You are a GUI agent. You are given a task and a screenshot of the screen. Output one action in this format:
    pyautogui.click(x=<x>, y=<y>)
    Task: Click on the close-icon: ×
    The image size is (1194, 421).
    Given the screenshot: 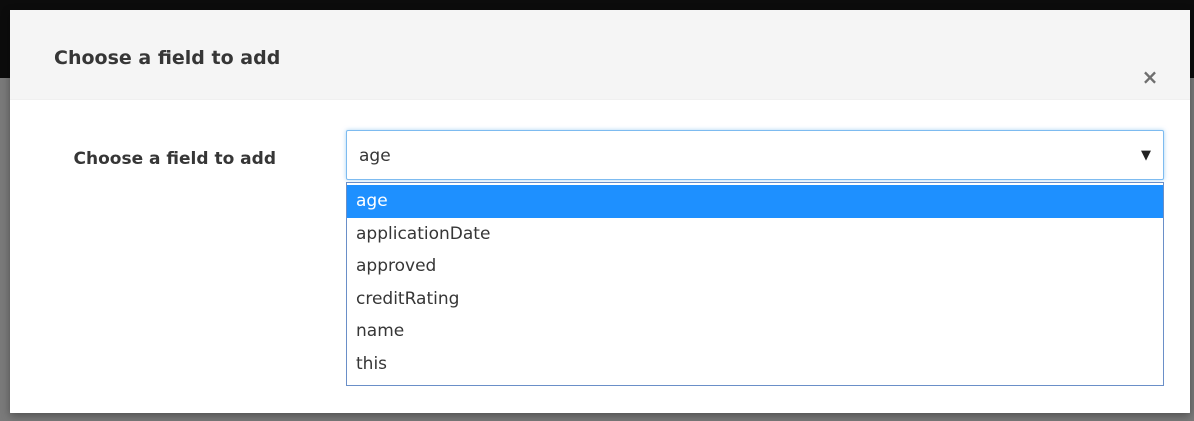 What is the action you would take?
    pyautogui.click(x=1150, y=77)
    